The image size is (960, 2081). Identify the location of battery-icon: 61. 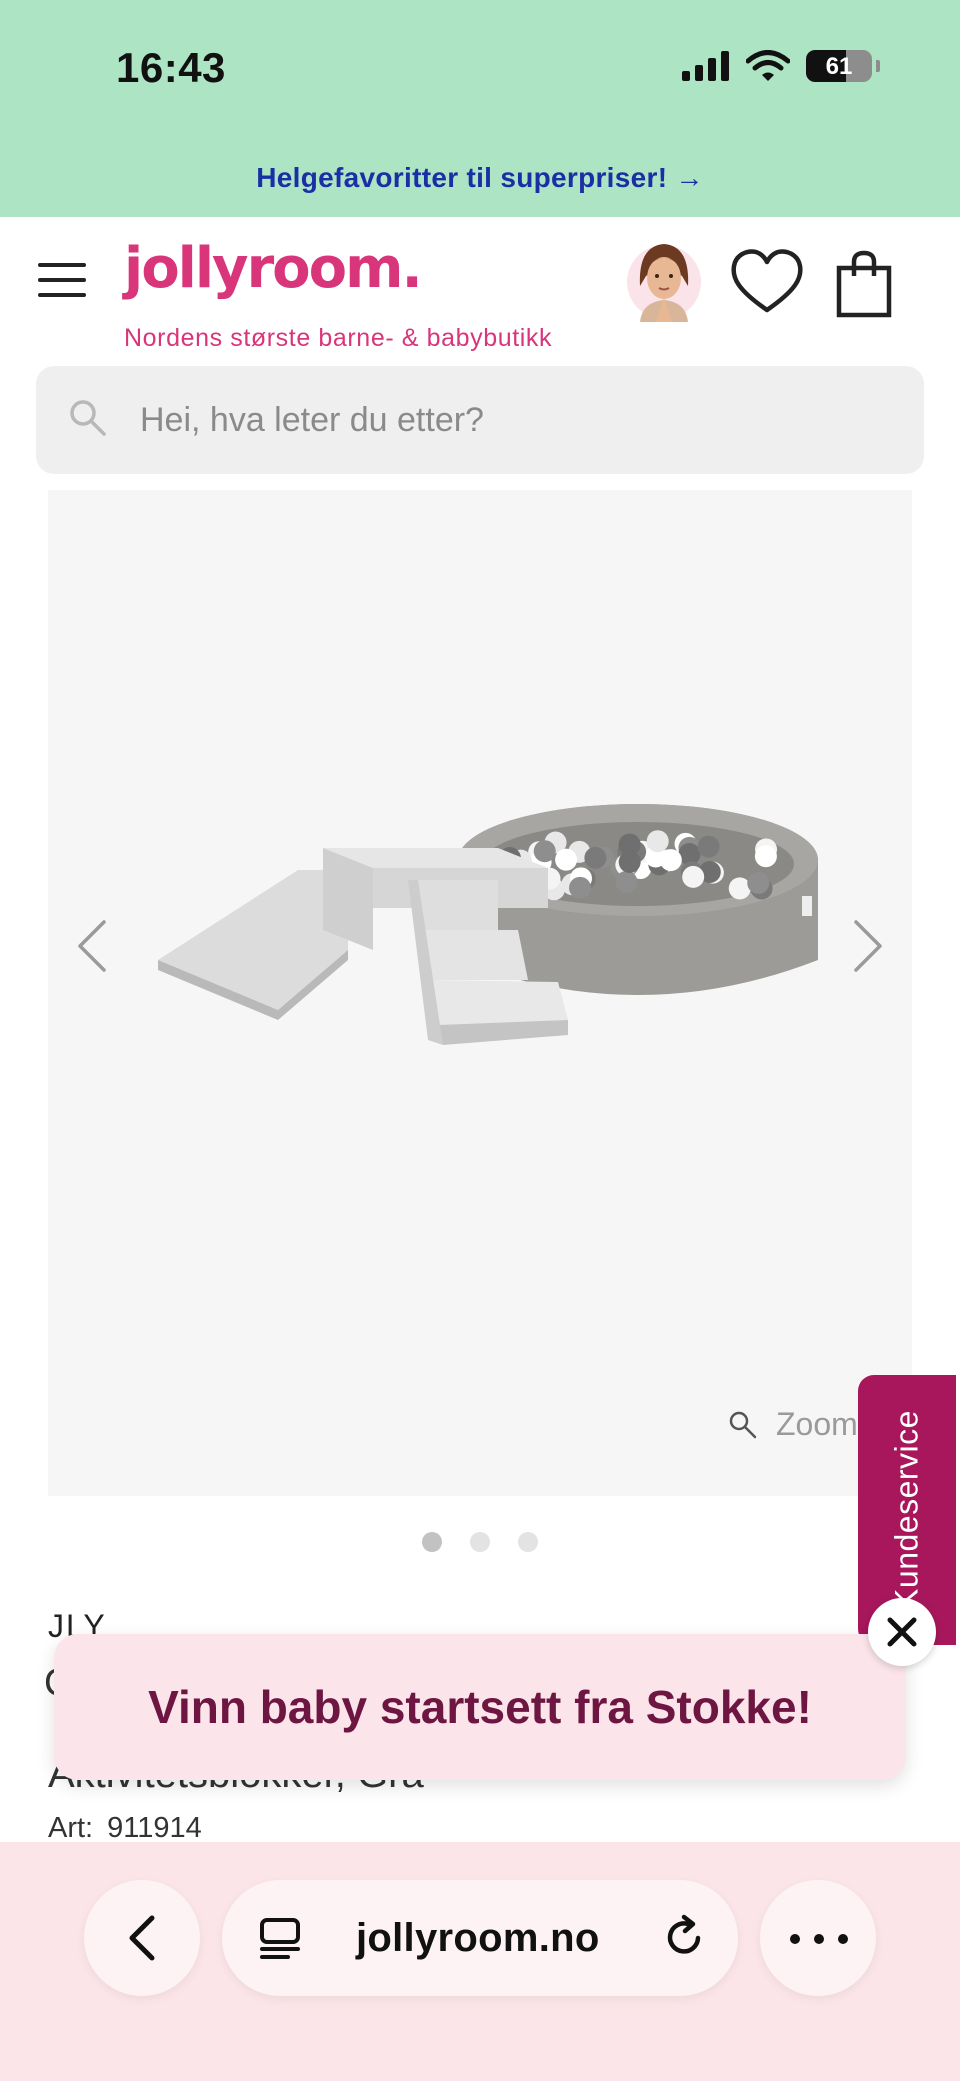
(839, 66).